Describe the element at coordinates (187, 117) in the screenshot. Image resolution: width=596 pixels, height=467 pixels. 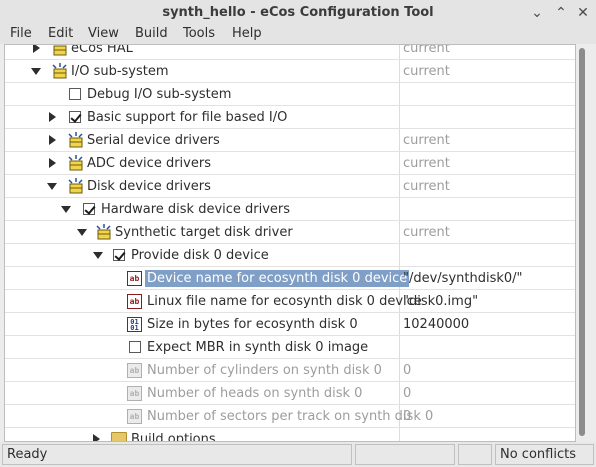
I see `tree-row-label: Basic support for file based I/O` at that location.